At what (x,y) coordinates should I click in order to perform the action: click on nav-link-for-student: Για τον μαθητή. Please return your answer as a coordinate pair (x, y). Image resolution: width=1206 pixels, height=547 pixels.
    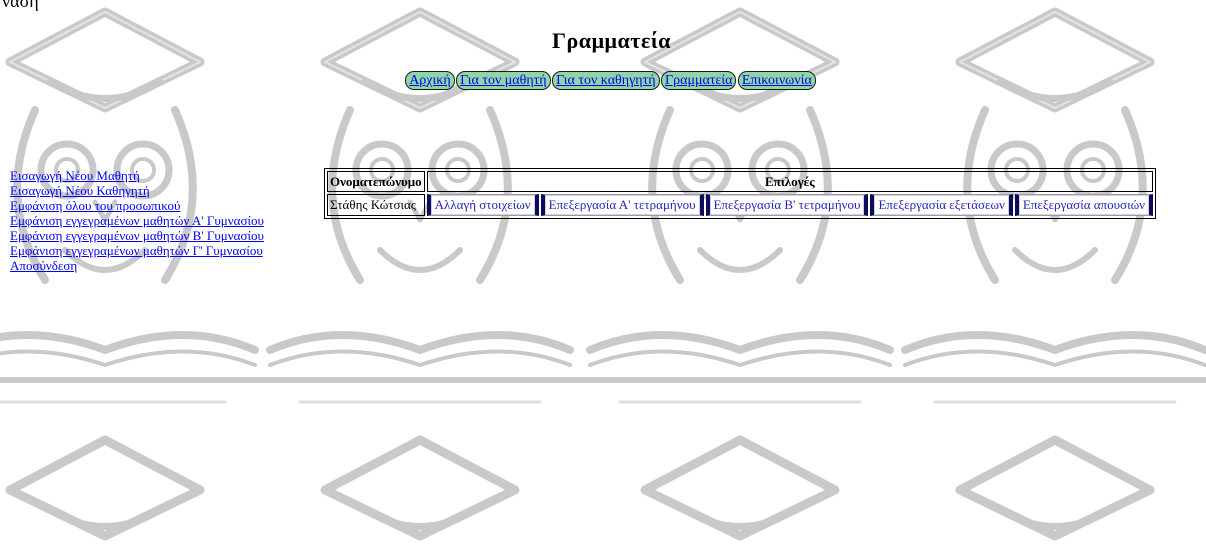
    Looking at the image, I should click on (503, 80).